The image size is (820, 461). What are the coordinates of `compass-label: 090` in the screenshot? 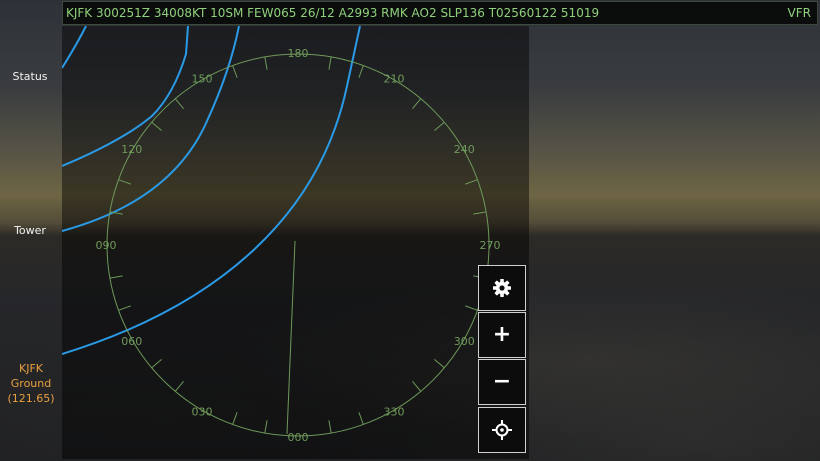 It's located at (106, 245).